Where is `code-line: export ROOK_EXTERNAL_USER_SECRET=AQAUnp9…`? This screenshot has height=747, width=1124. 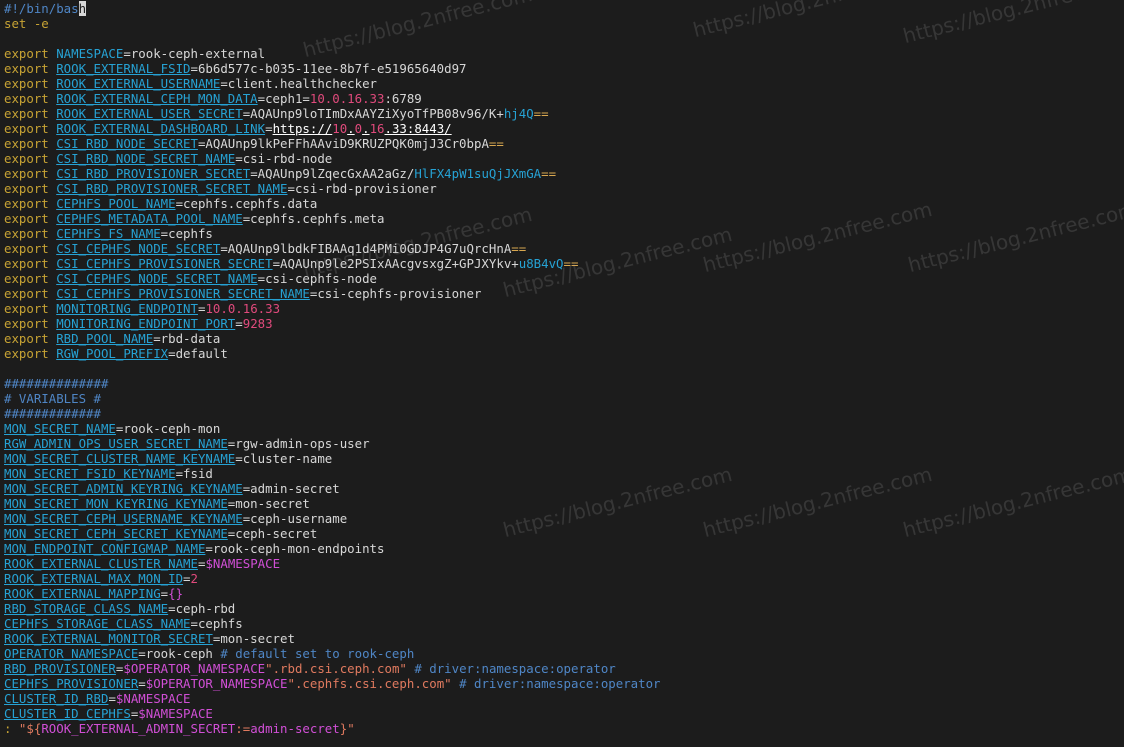
code-line: export ROOK_EXTERNAL_USER_SECRET=AQAUnp9… is located at coordinates (332, 113).